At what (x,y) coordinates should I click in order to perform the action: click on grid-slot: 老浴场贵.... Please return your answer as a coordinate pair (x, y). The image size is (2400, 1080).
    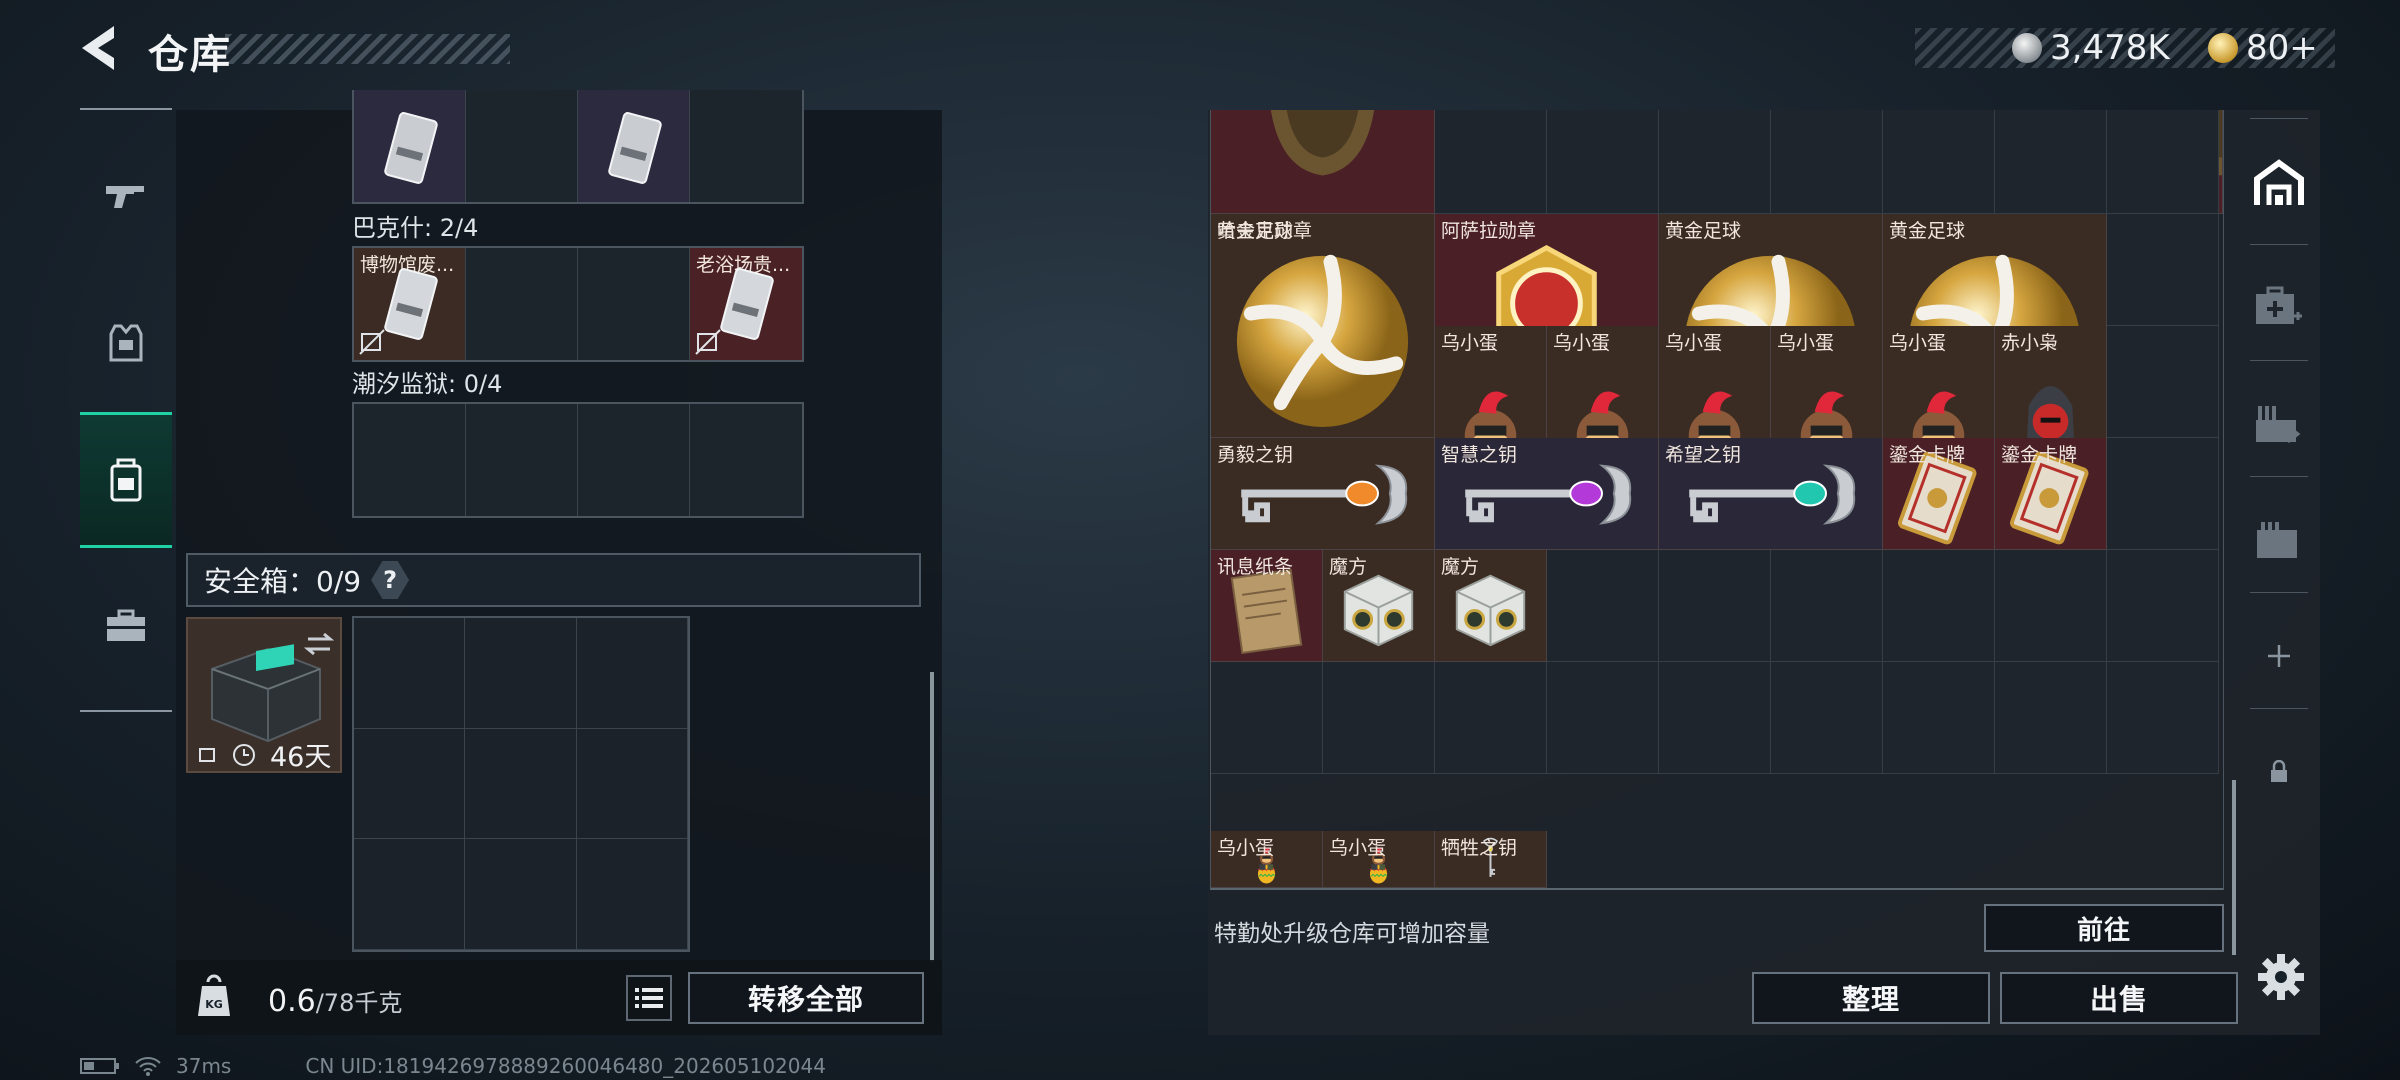
    Looking at the image, I should click on (746, 304).